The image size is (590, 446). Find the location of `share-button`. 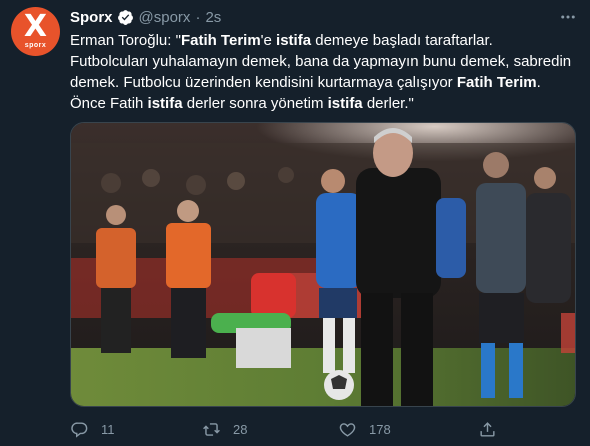

share-button is located at coordinates (487, 429).